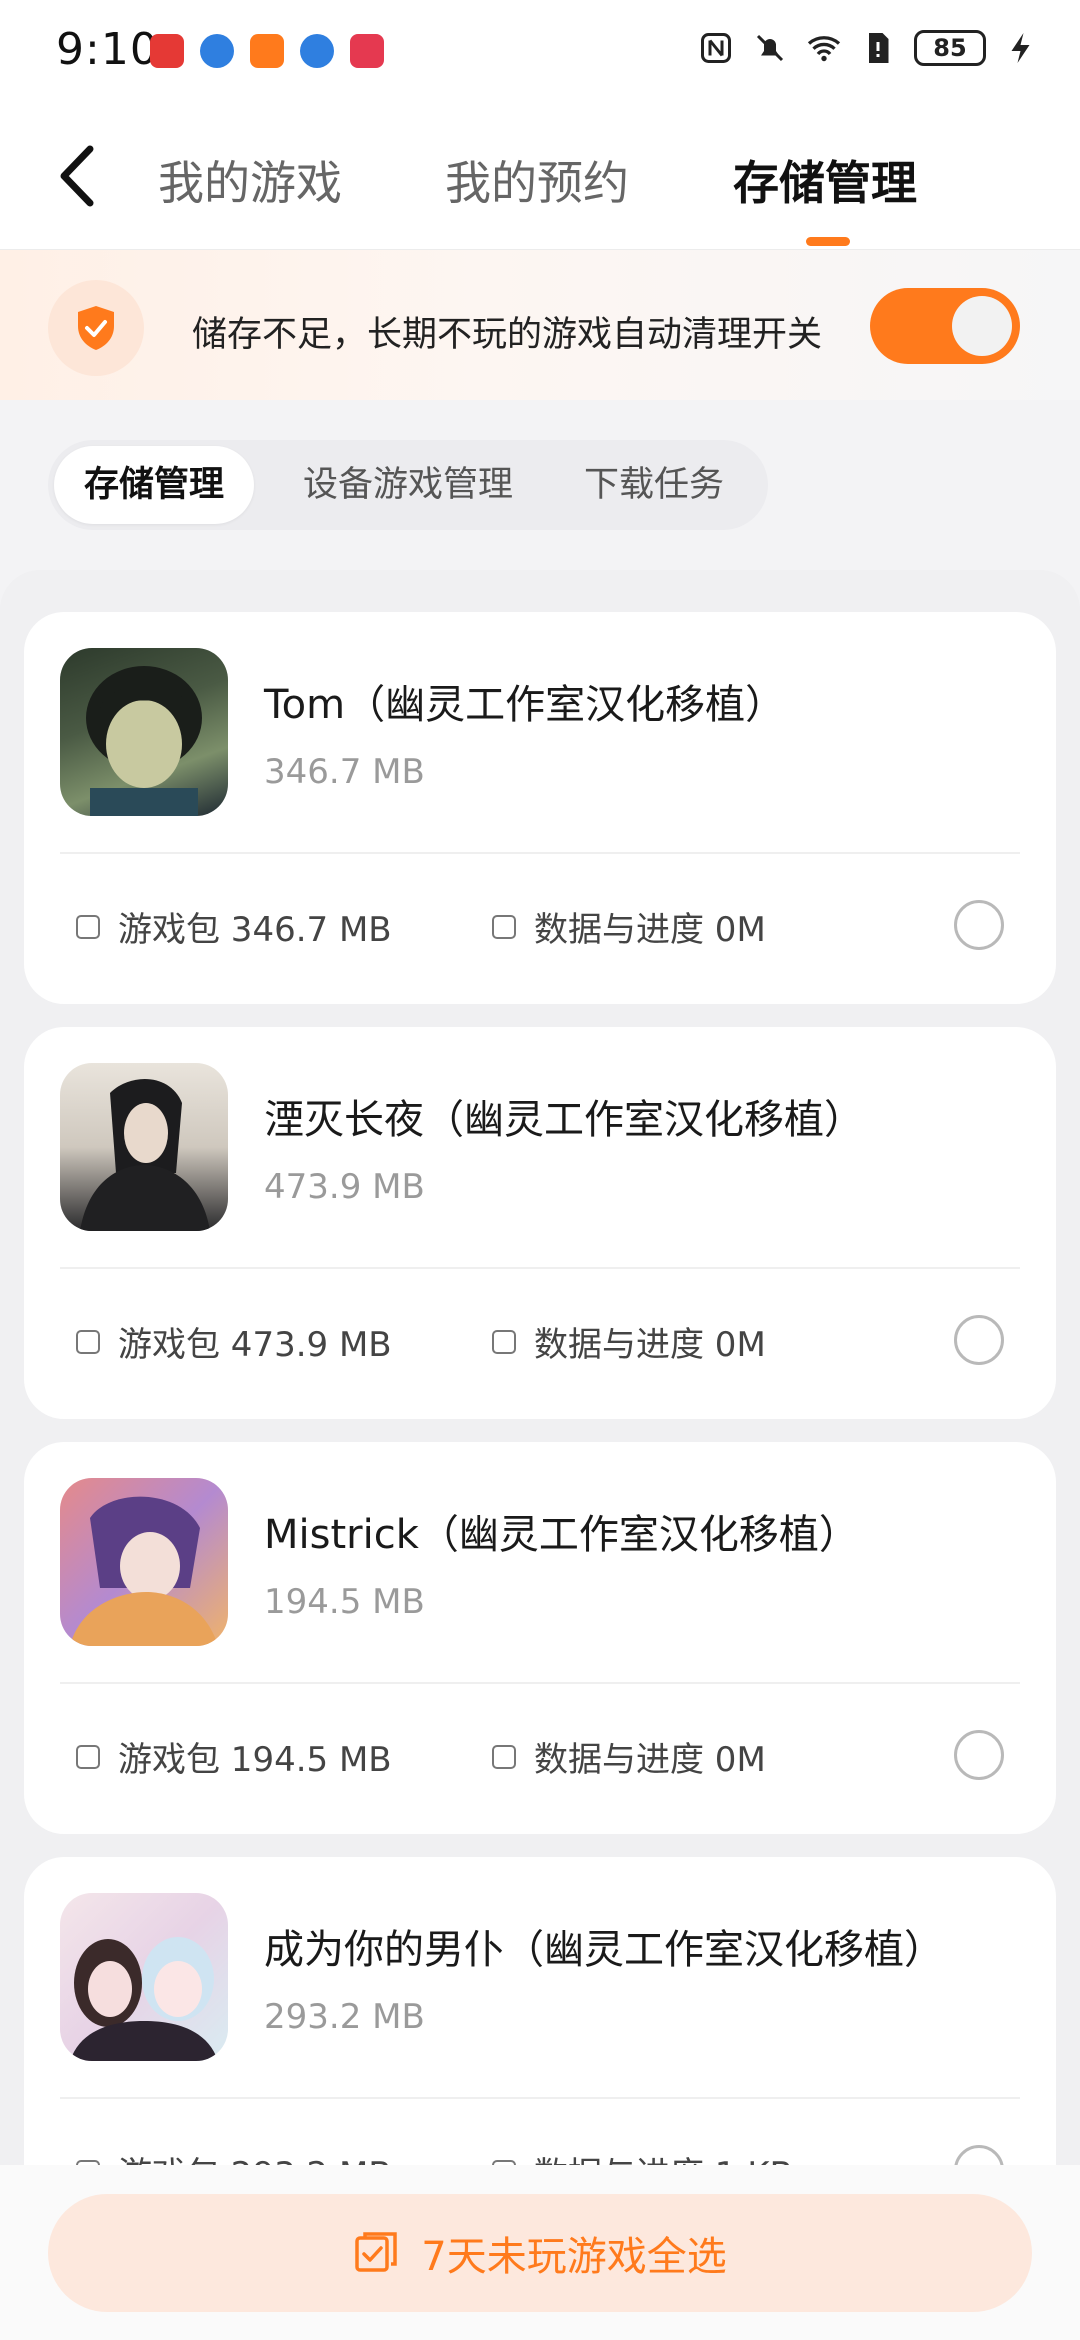 This screenshot has height=2340, width=1080. What do you see at coordinates (78, 176) in the screenshot?
I see `chevron-left-icon` at bounding box center [78, 176].